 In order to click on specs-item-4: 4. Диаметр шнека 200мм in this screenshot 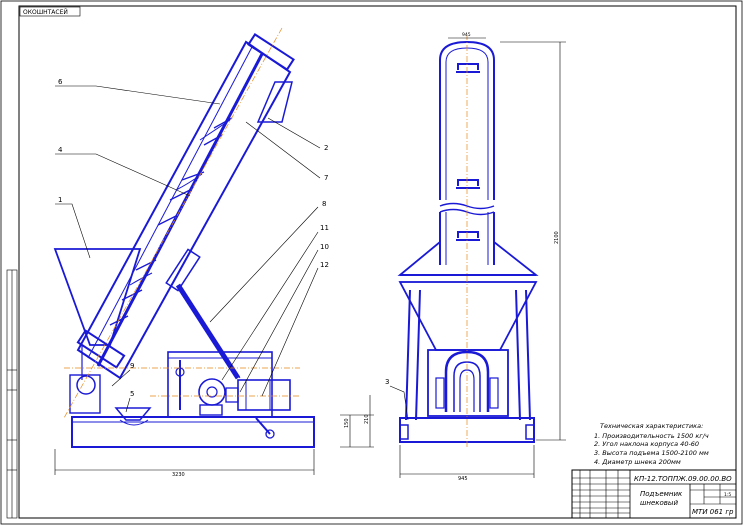, I will do `click(637, 462)`.